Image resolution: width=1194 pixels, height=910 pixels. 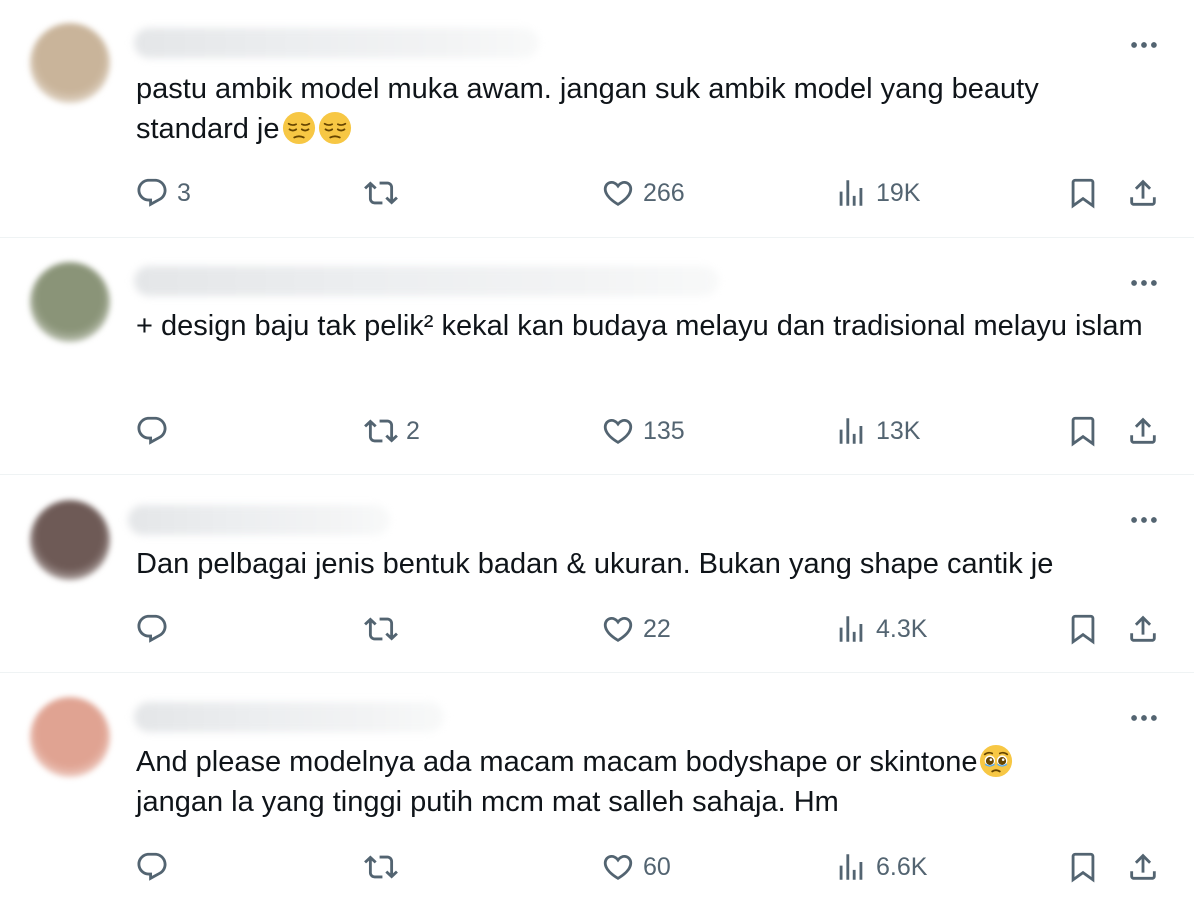 What do you see at coordinates (597, 193) in the screenshot?
I see `tweet-actions: 3 266 19K` at bounding box center [597, 193].